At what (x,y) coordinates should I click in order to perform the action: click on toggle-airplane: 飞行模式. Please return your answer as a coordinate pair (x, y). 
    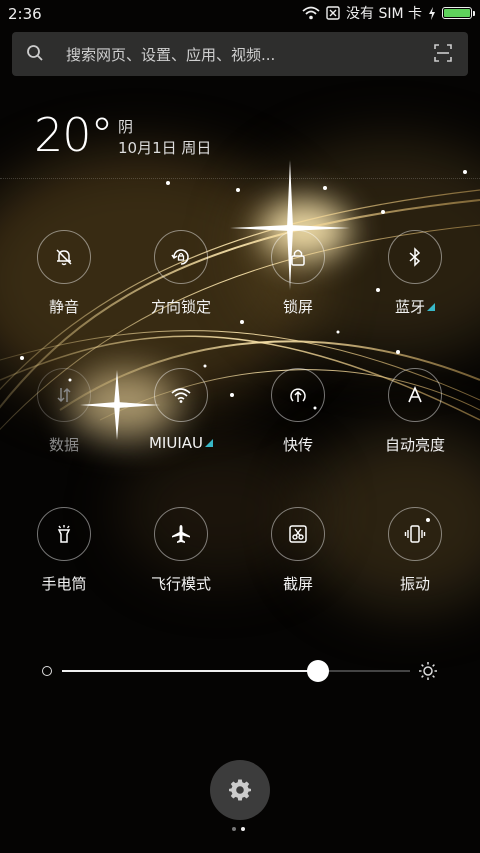
    Looking at the image, I should click on (181, 550).